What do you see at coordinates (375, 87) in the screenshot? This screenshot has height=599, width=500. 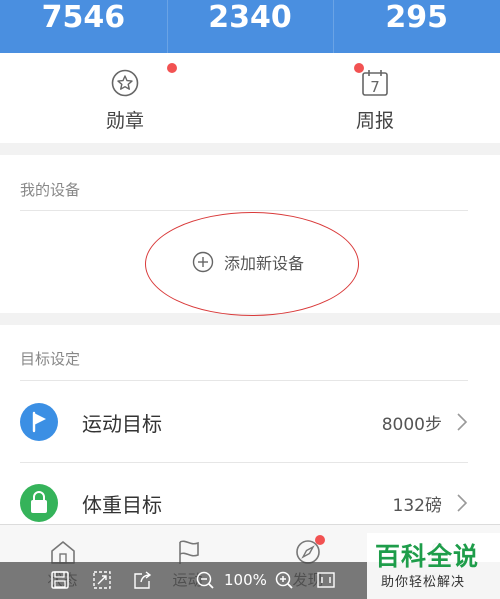 I see `calendar-day: 7` at bounding box center [375, 87].